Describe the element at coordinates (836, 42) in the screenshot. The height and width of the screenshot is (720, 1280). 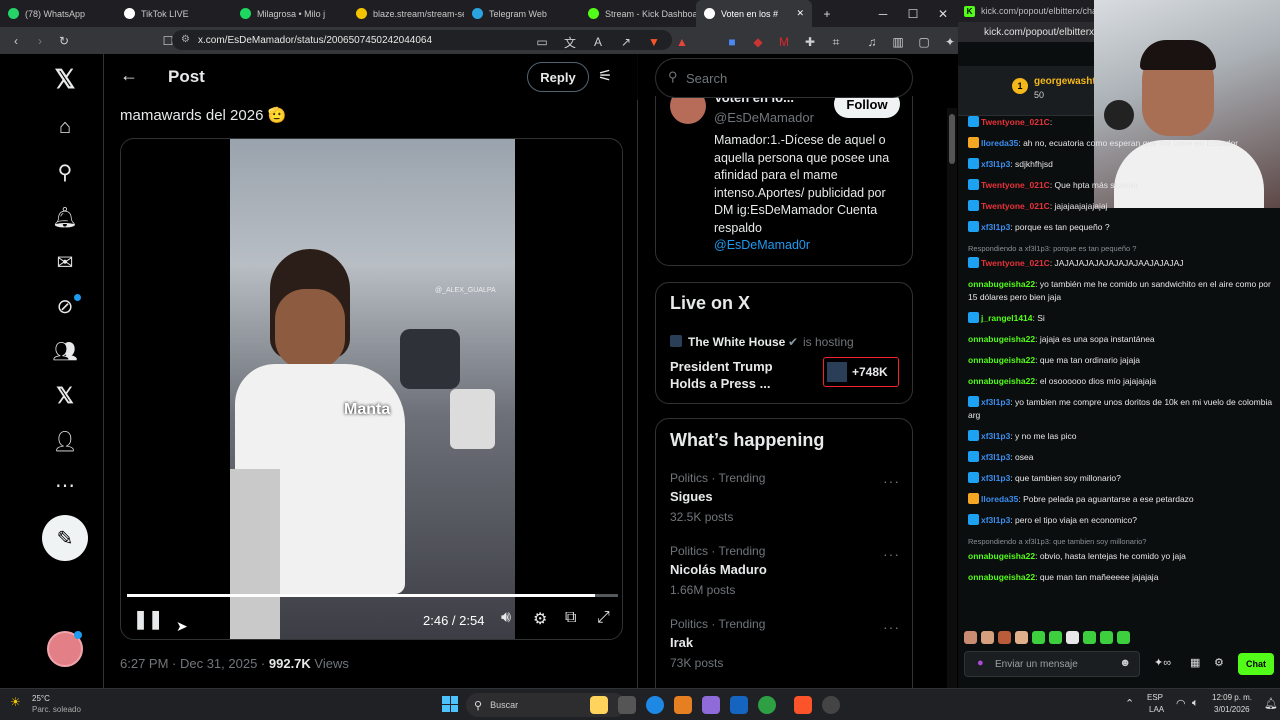
I see `screenshot-icon: ⌗` at that location.